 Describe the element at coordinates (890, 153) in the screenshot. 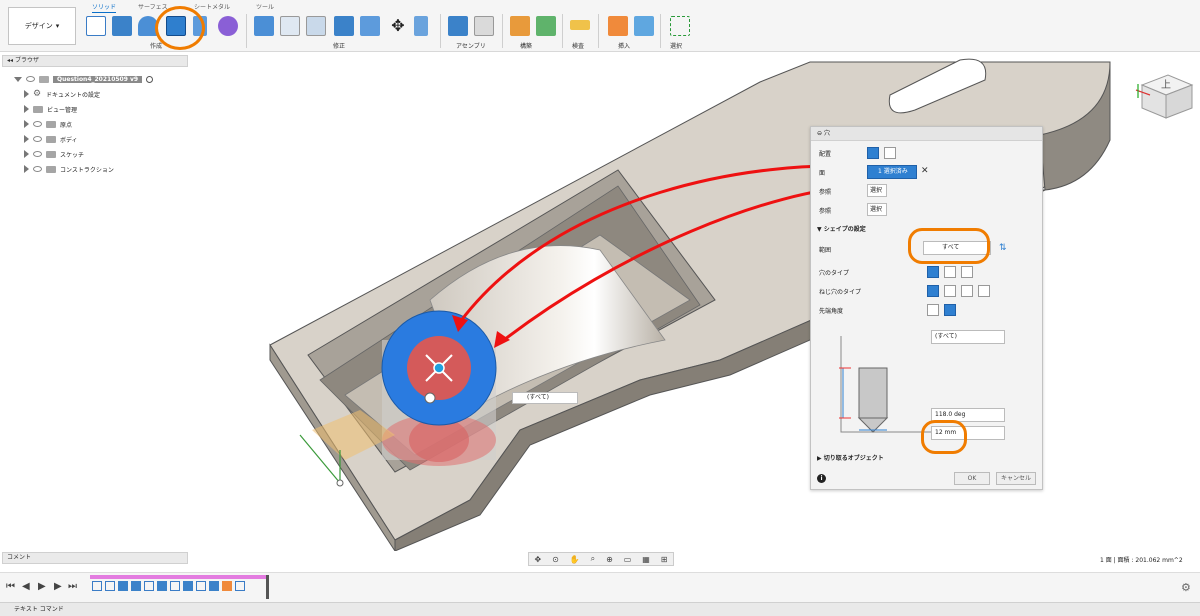

I see `sketch-placement-button` at that location.